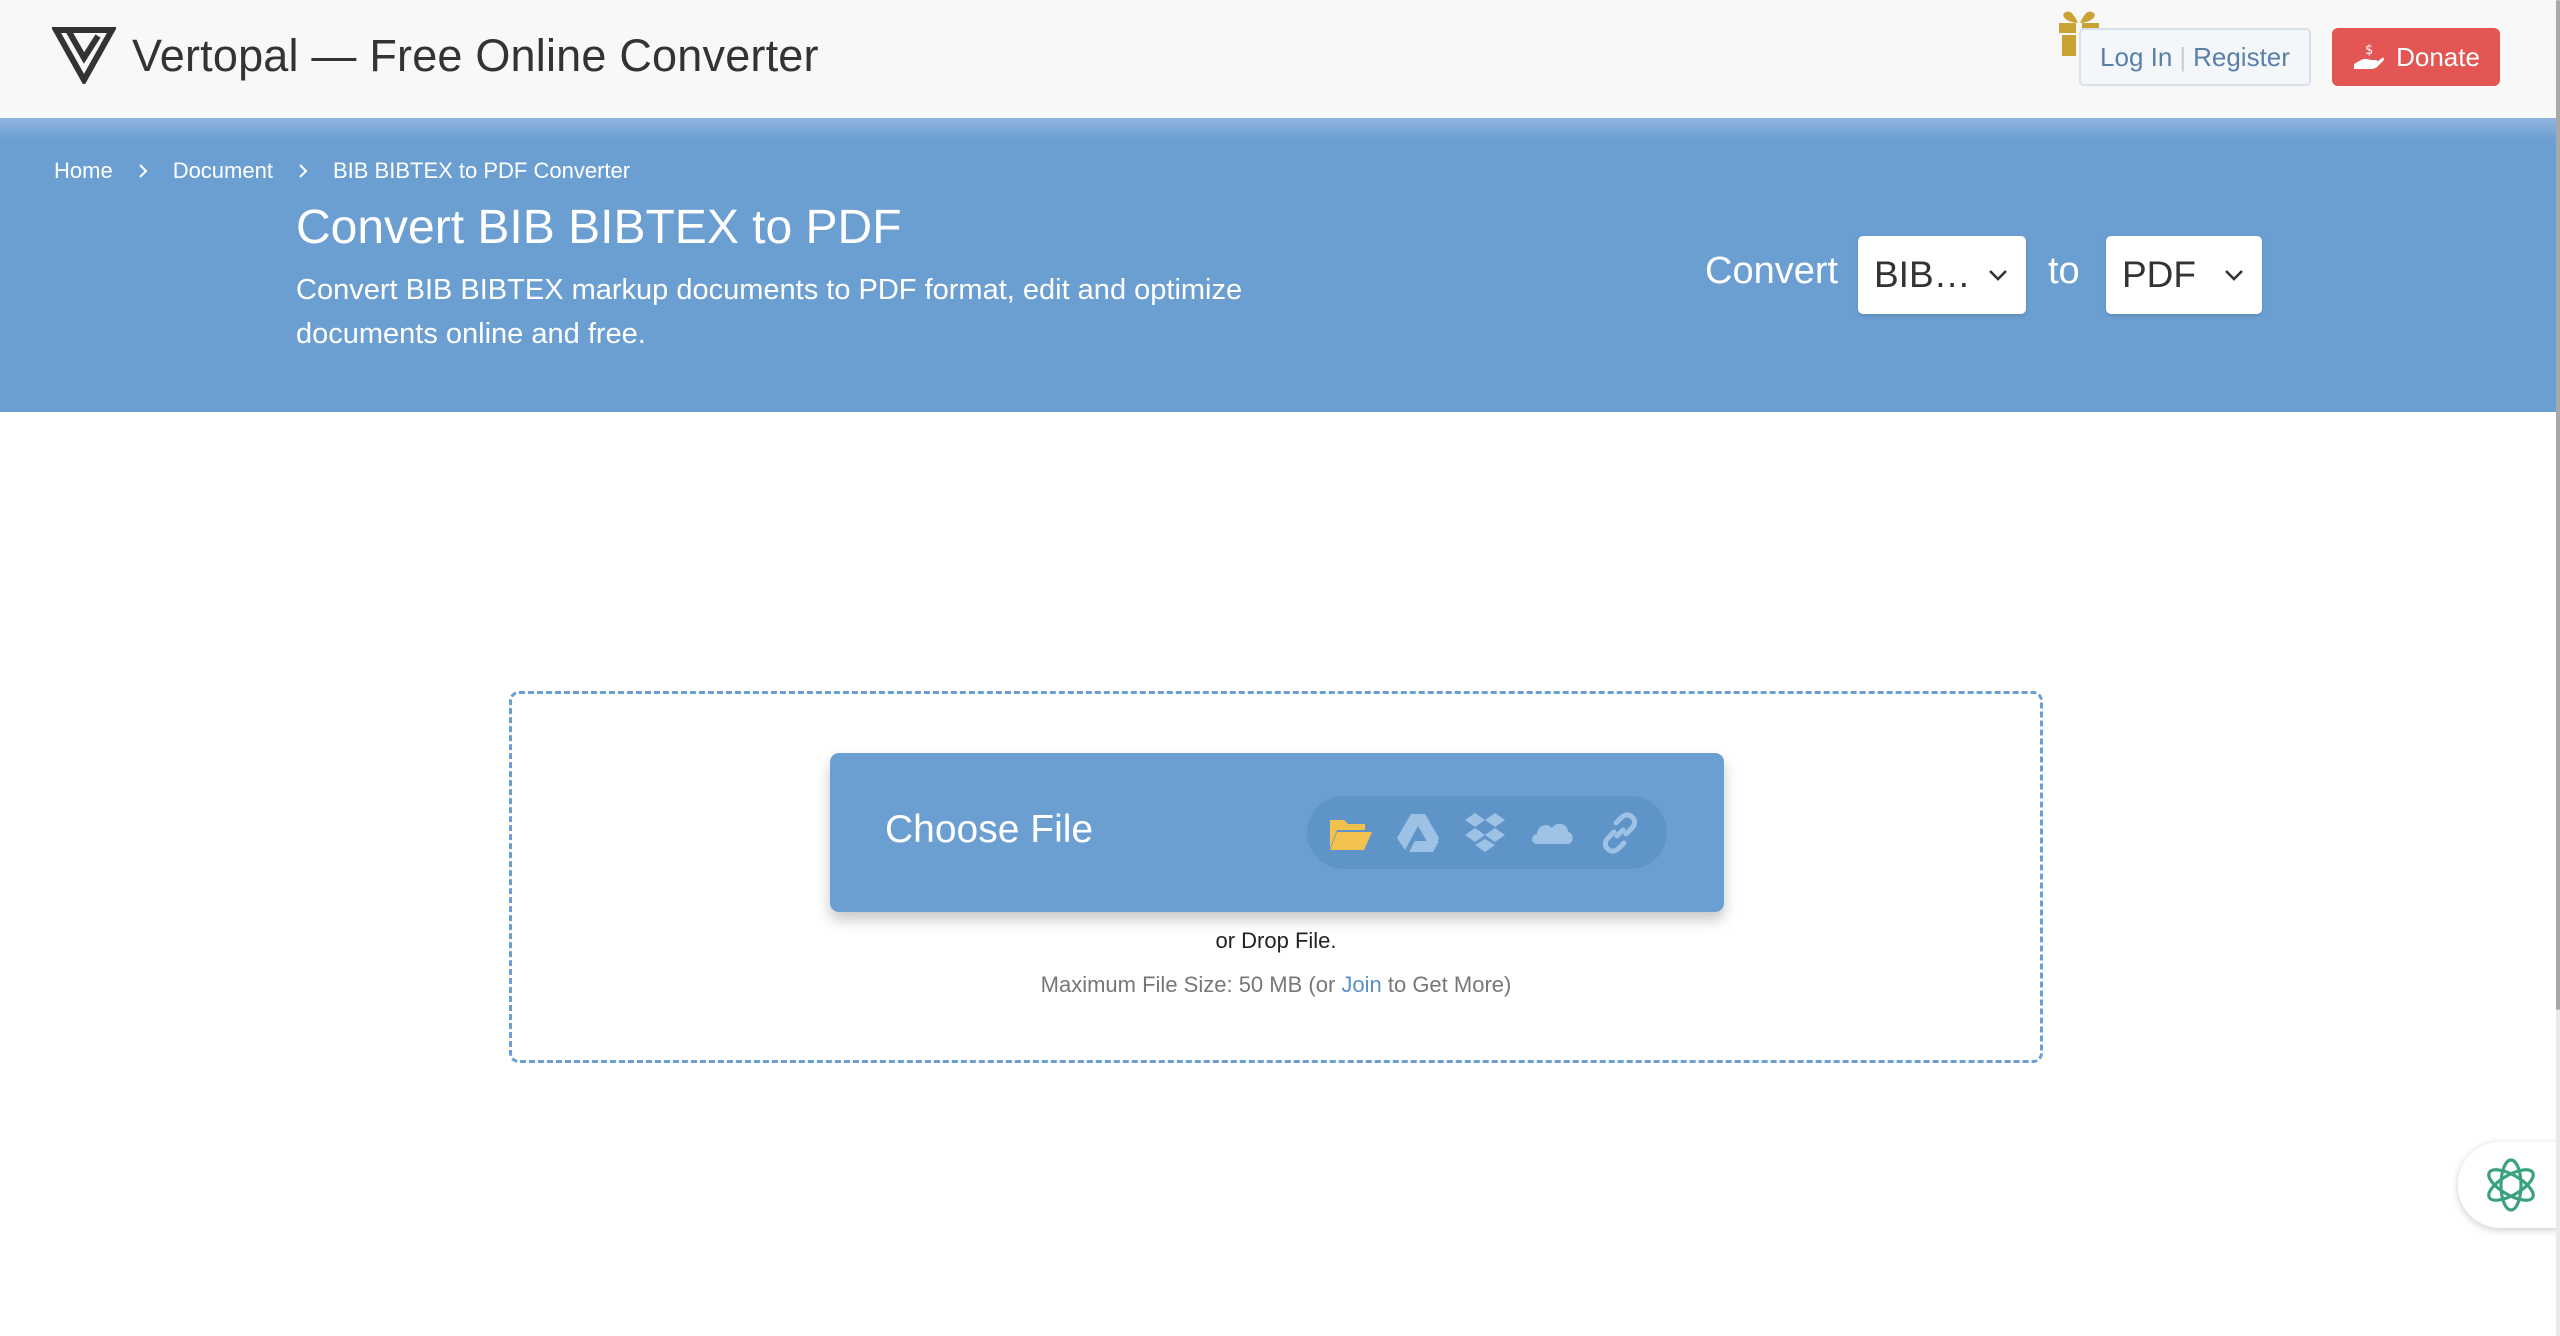 This screenshot has height=1336, width=2560. I want to click on convert-label: Convert, so click(1772, 271).